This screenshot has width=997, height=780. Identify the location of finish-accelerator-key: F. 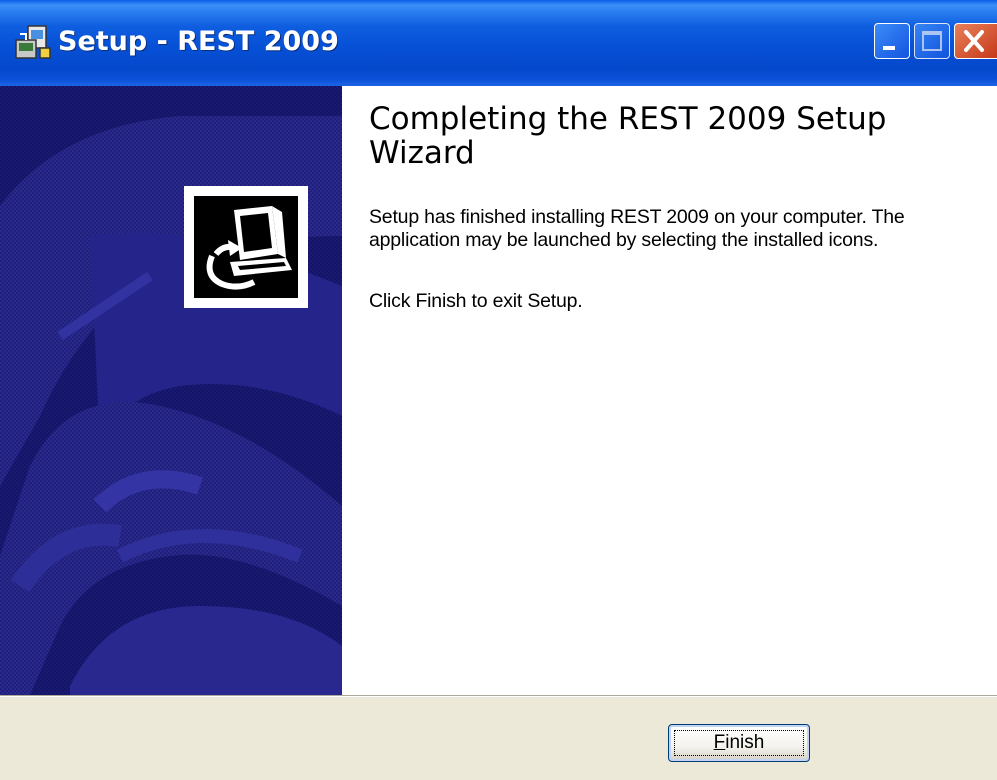
(719, 742).